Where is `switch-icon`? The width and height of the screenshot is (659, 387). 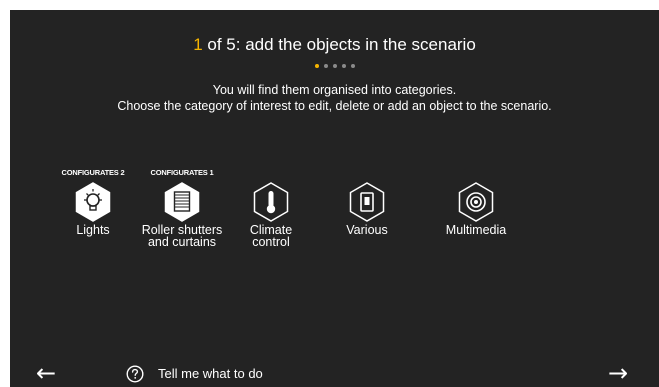
switch-icon is located at coordinates (367, 202).